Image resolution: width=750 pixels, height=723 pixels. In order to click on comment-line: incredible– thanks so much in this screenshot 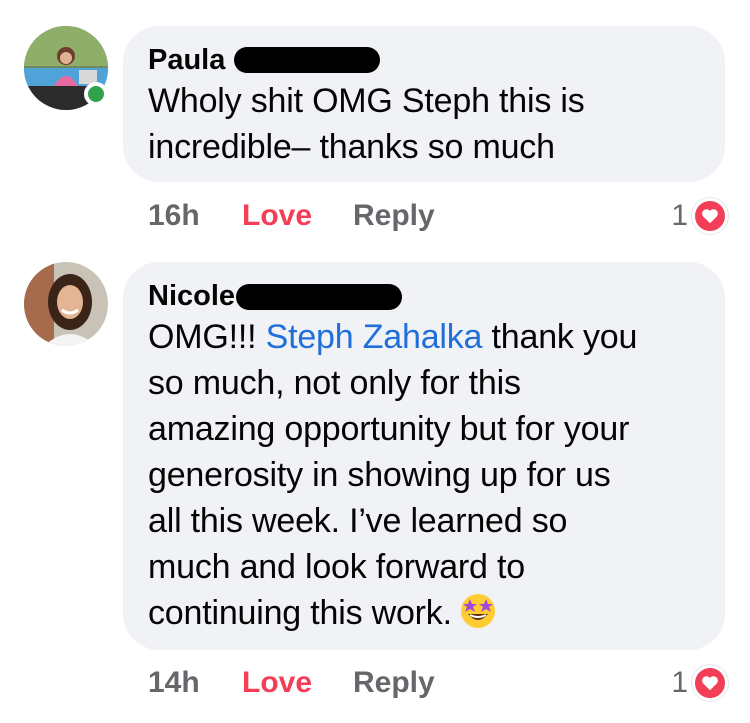, I will do `click(351, 147)`.